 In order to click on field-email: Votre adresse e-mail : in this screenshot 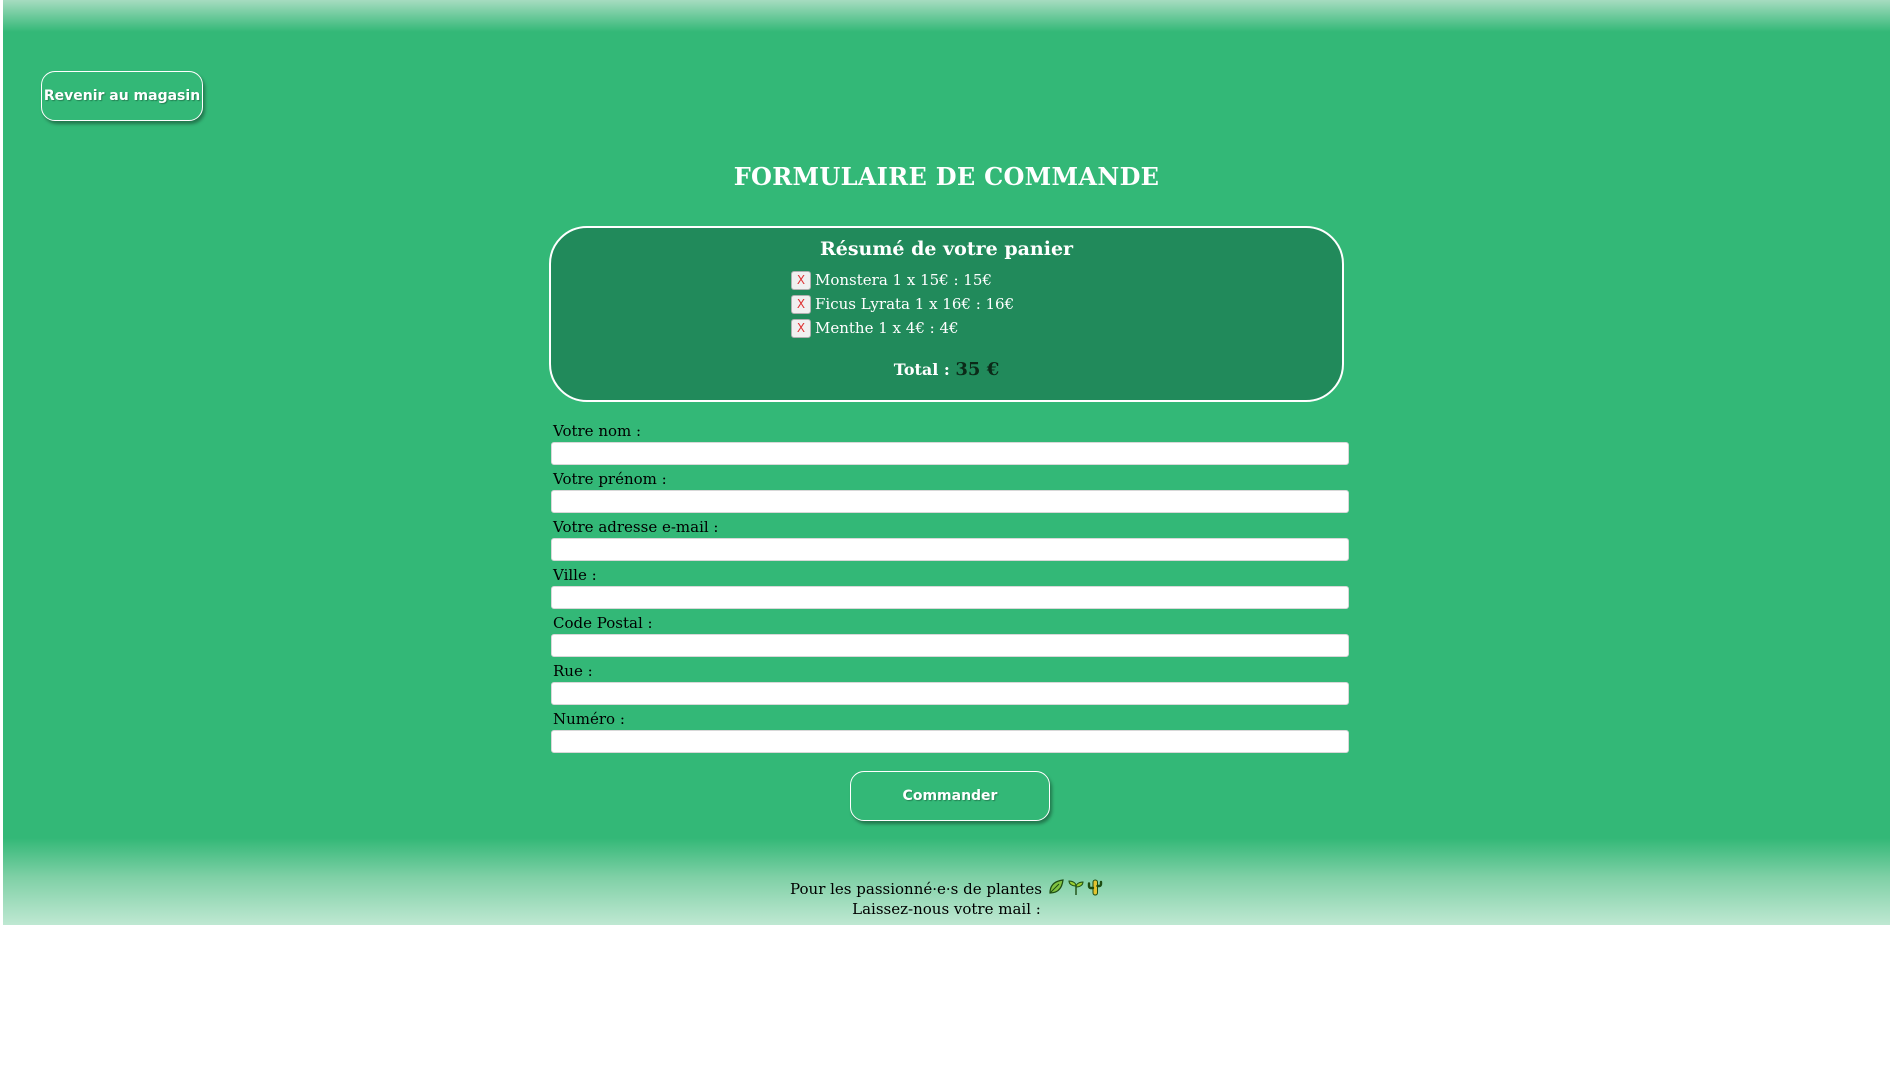, I will do `click(950, 541)`.